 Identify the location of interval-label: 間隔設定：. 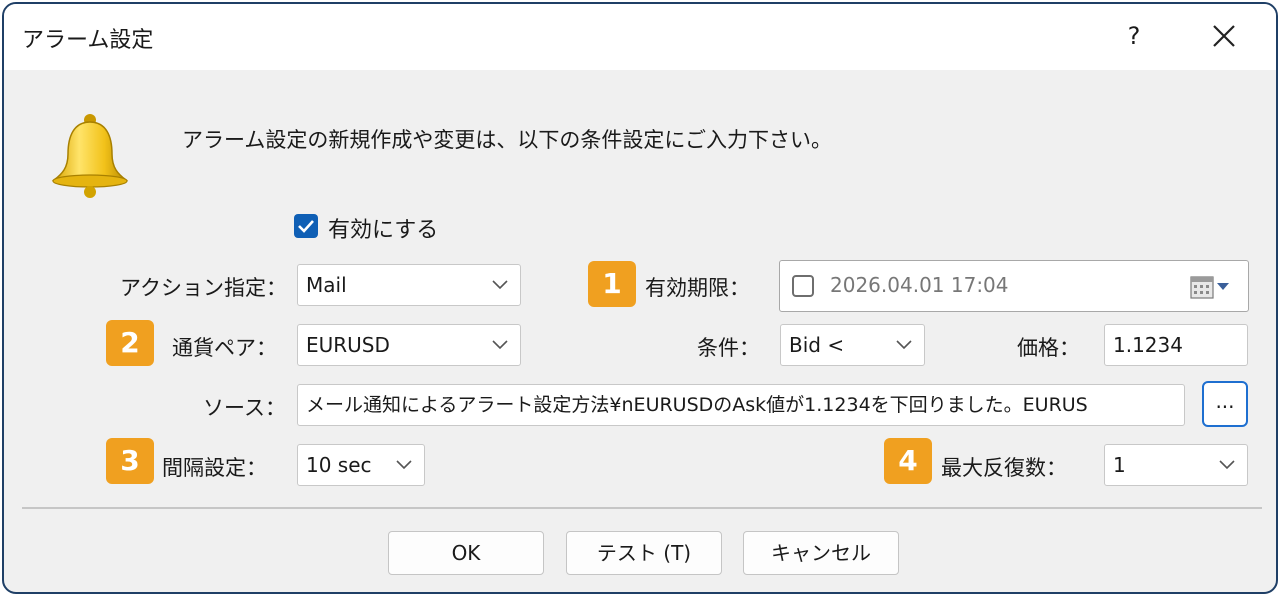
(214, 468).